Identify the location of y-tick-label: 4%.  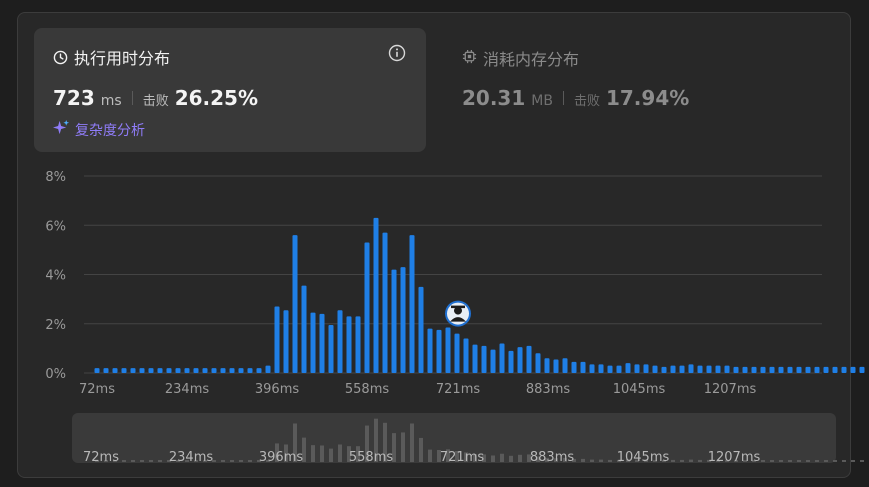
(55, 276).